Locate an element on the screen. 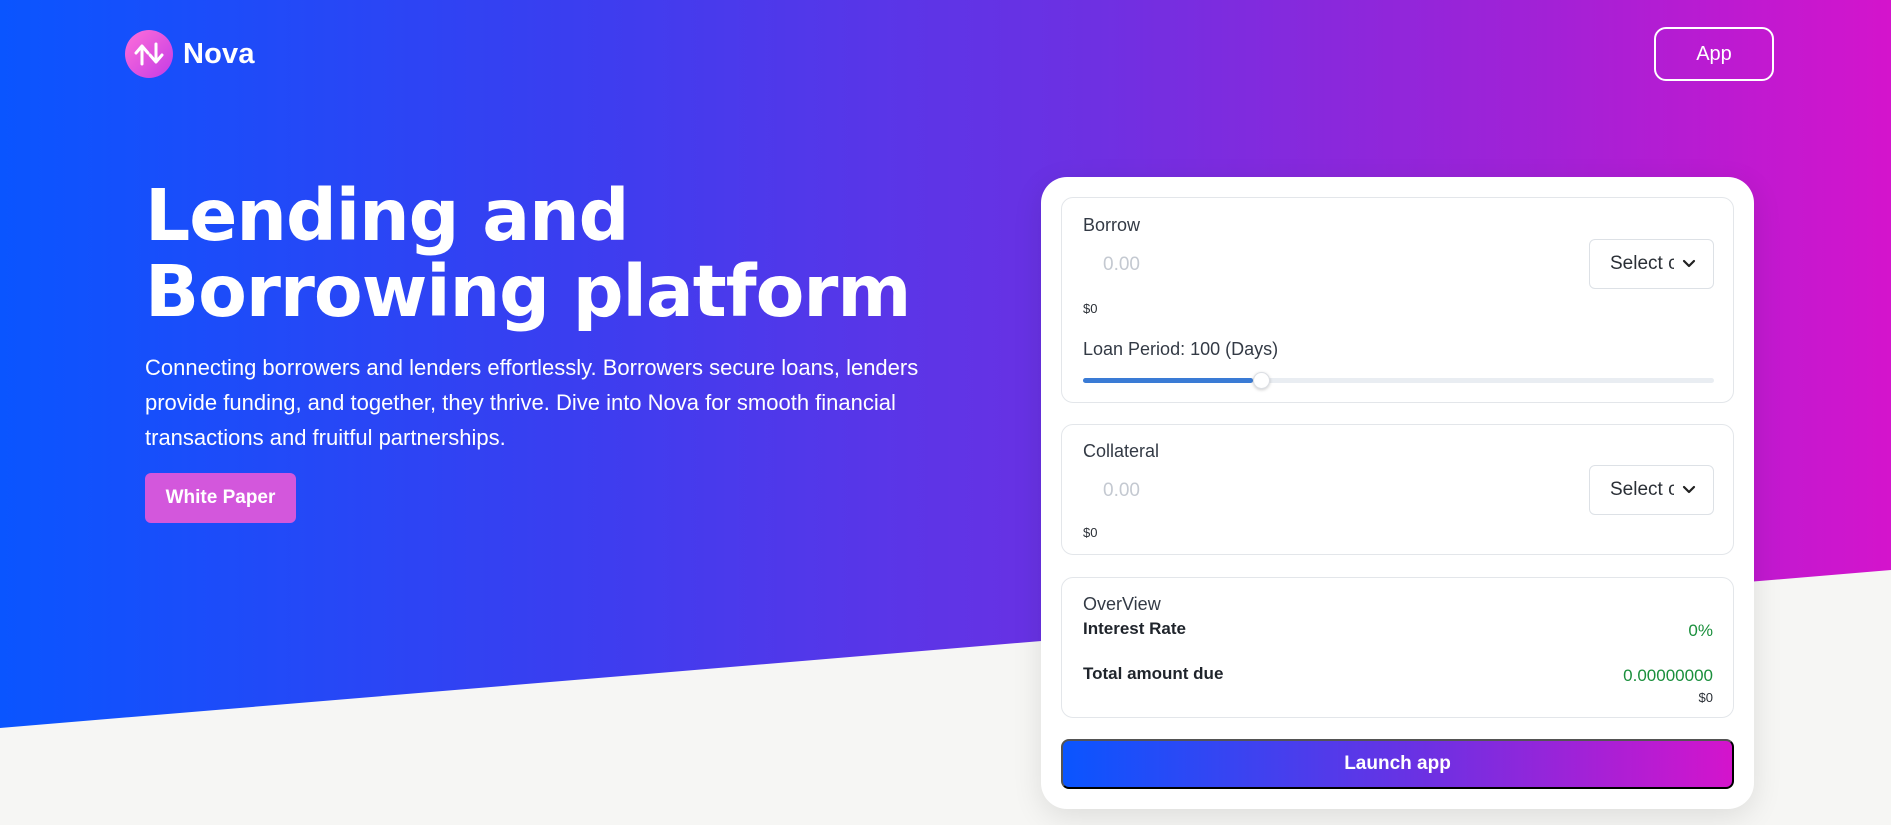  hero-title-line1: Lending and is located at coordinates (387, 215).